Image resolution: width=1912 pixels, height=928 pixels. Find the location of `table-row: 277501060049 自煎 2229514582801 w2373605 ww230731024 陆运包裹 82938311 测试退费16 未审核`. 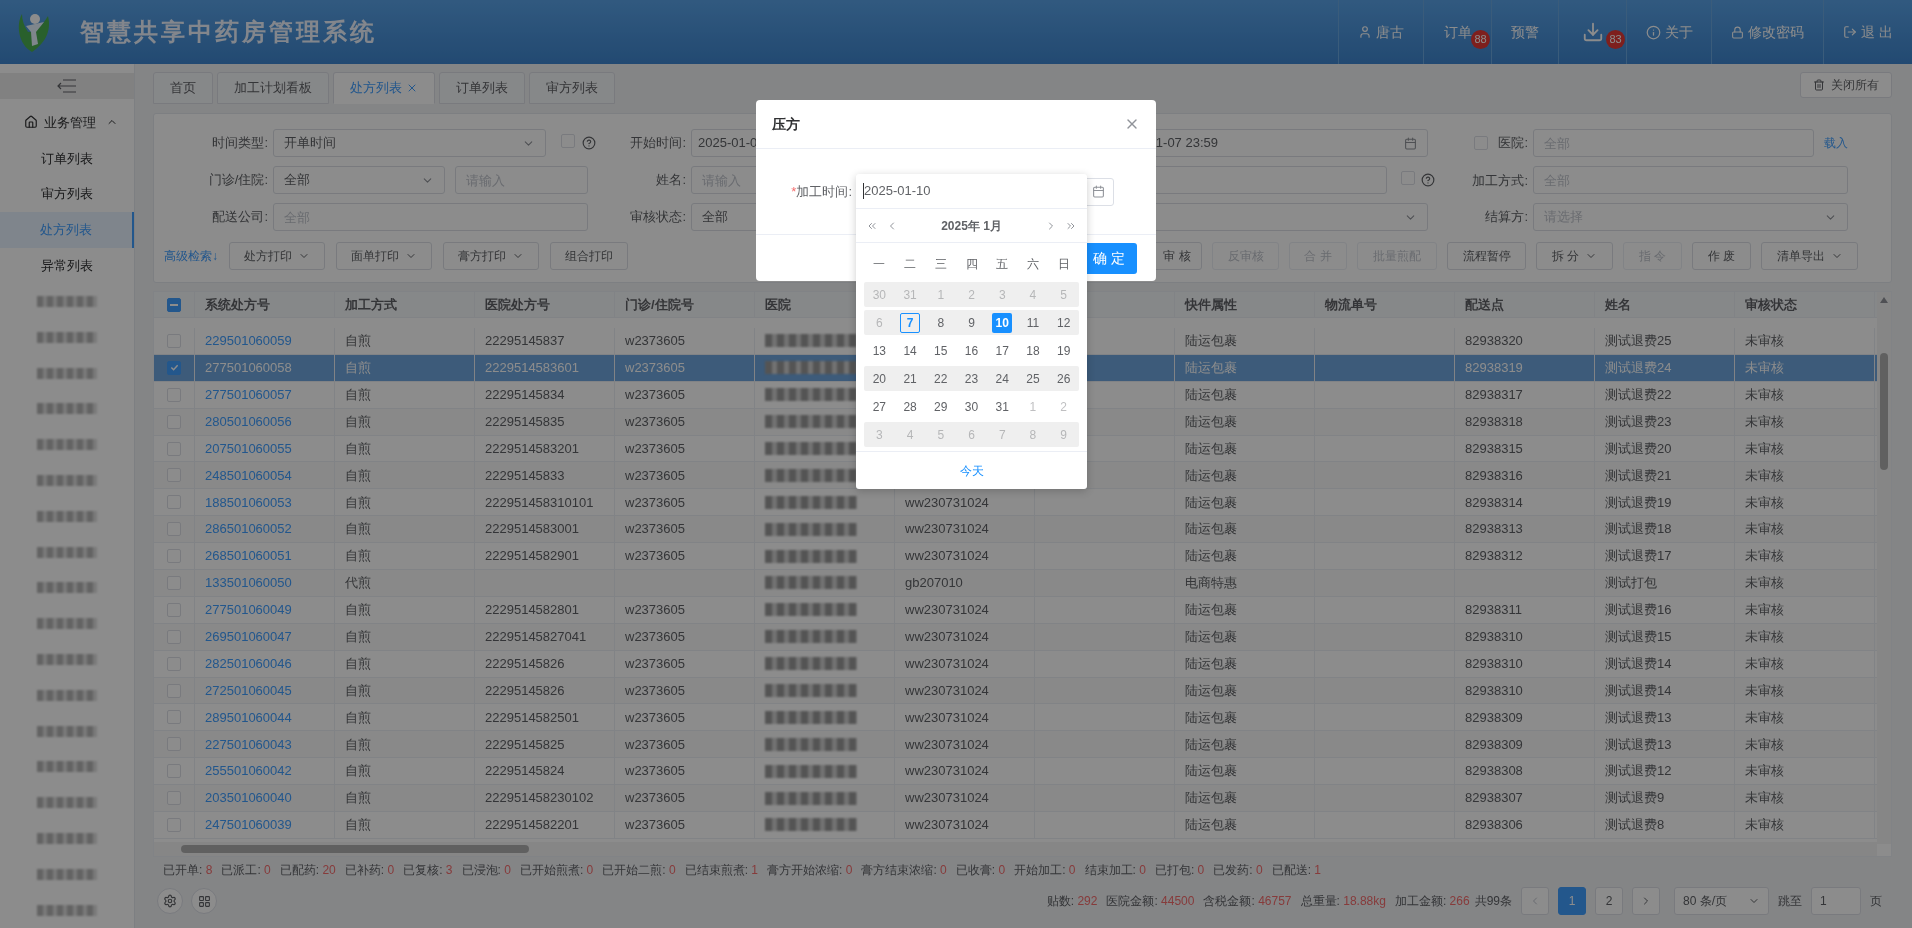

table-row: 277501060049 自煎 2229514582801 w2373605 ww230731024 陆运包裹 82938311 测试退费16 未审核 is located at coordinates (1015, 610).